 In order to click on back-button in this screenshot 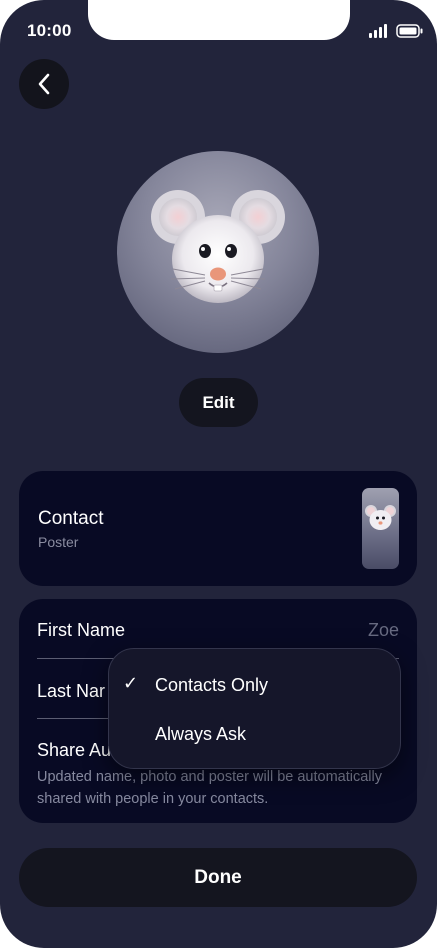, I will do `click(44, 84)`.